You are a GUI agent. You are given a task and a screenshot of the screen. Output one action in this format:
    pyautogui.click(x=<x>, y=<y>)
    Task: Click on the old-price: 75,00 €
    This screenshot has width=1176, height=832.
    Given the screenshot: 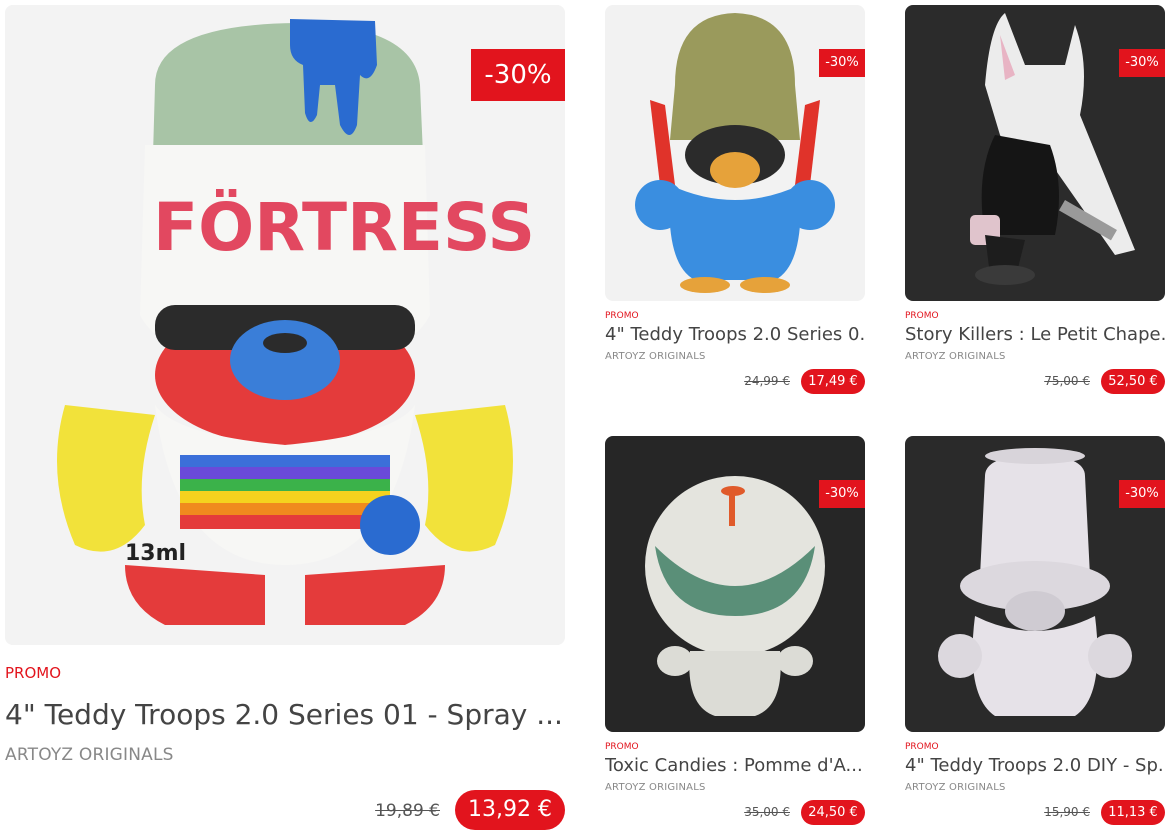 What is the action you would take?
    pyautogui.click(x=1067, y=381)
    